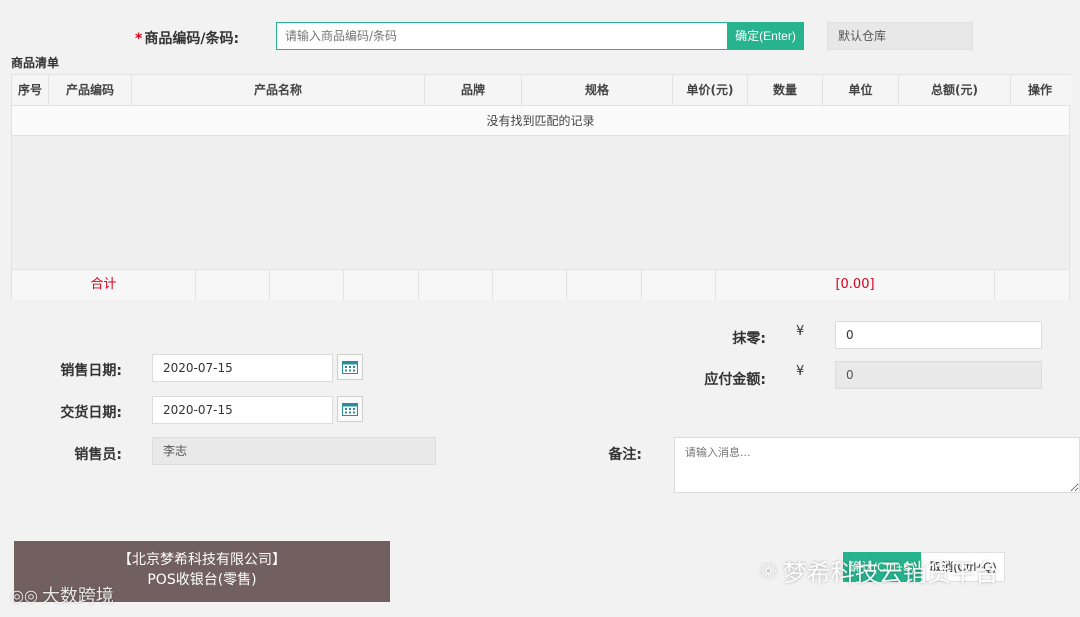  What do you see at coordinates (877, 465) in the screenshot?
I see `note-textarea` at bounding box center [877, 465].